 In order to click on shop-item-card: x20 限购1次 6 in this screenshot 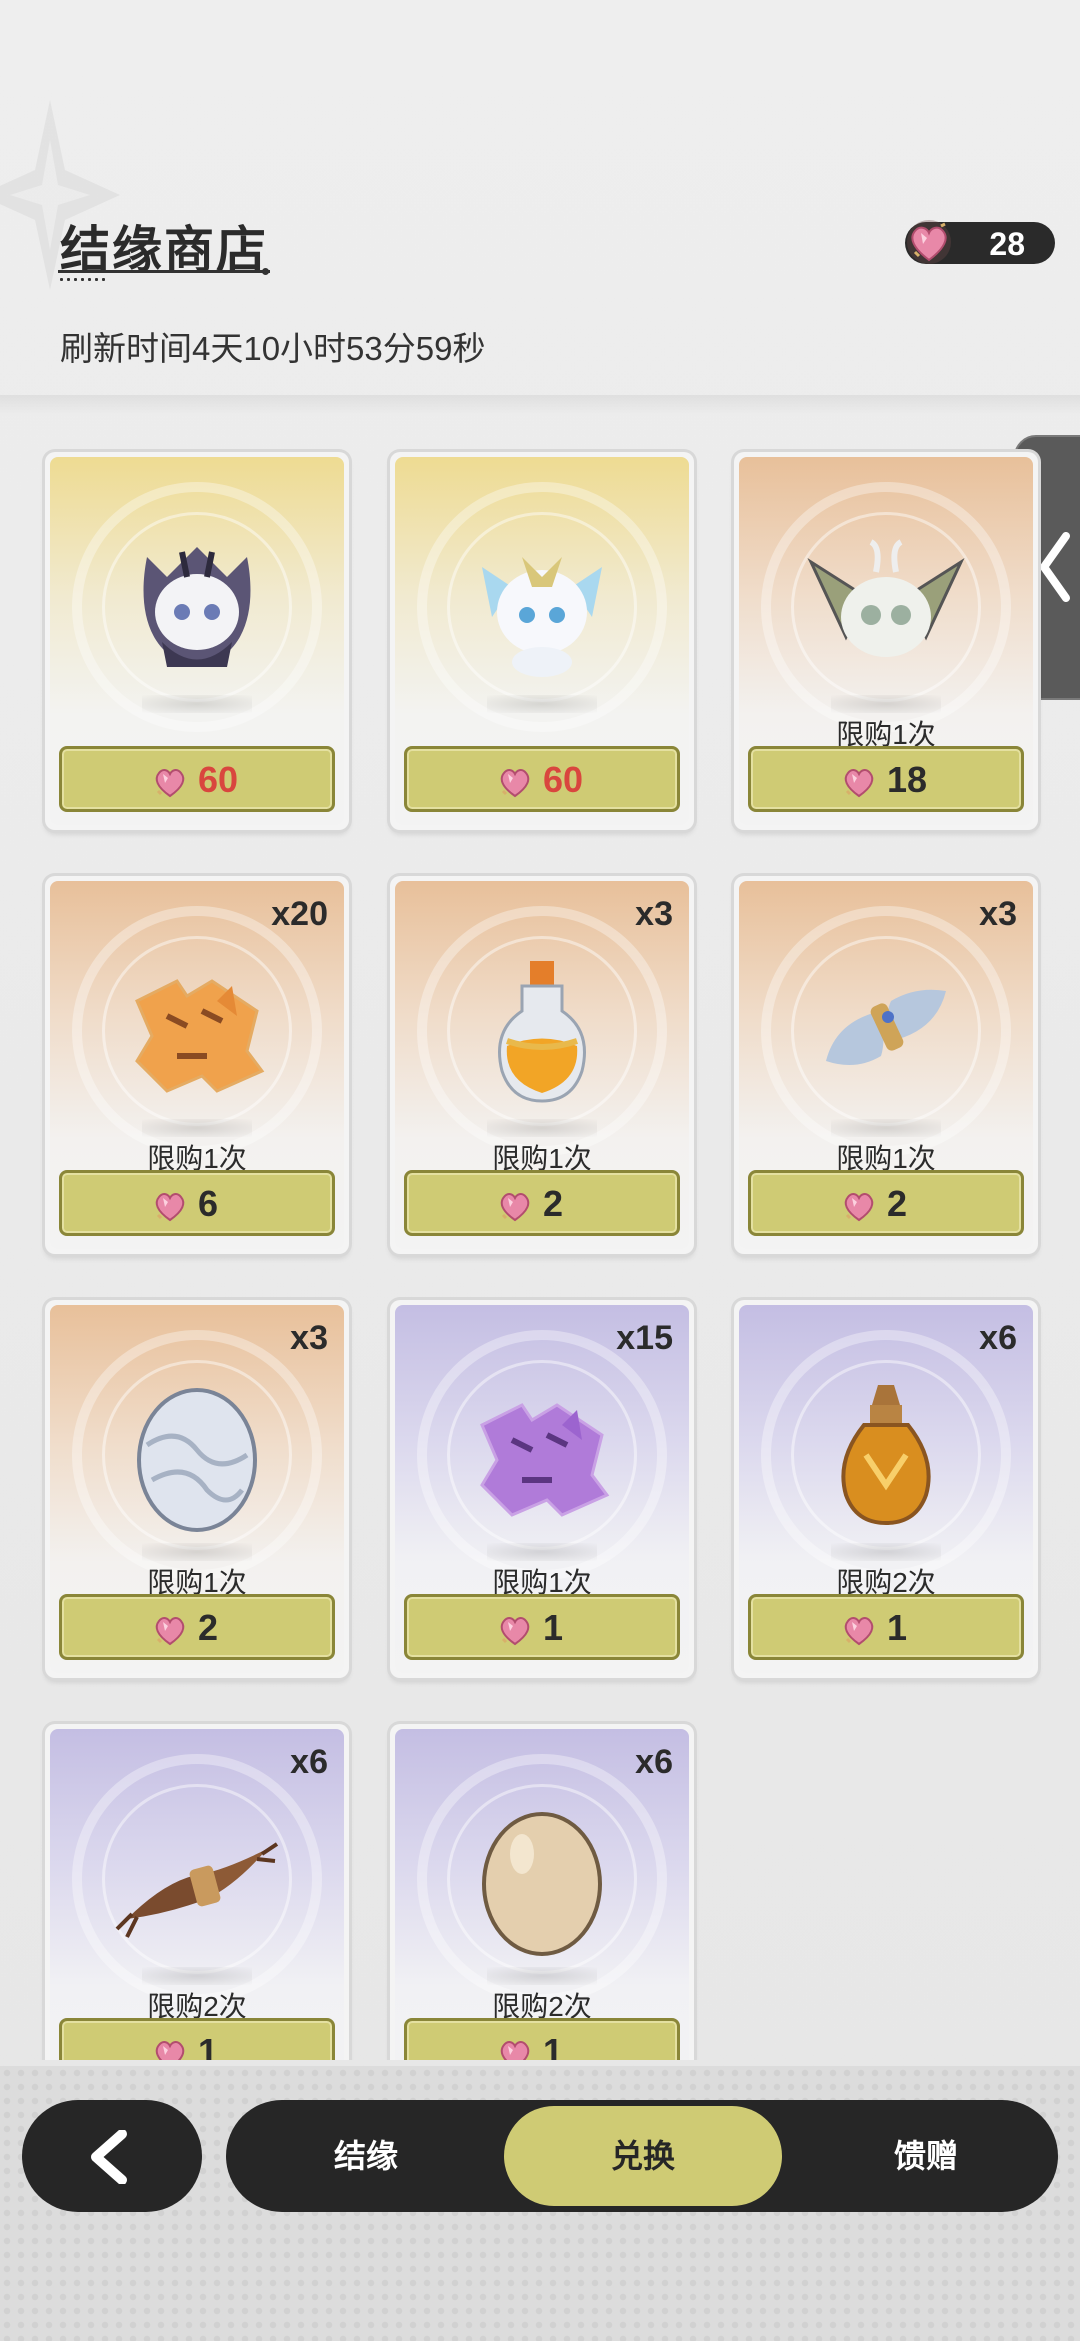, I will do `click(197, 1065)`.